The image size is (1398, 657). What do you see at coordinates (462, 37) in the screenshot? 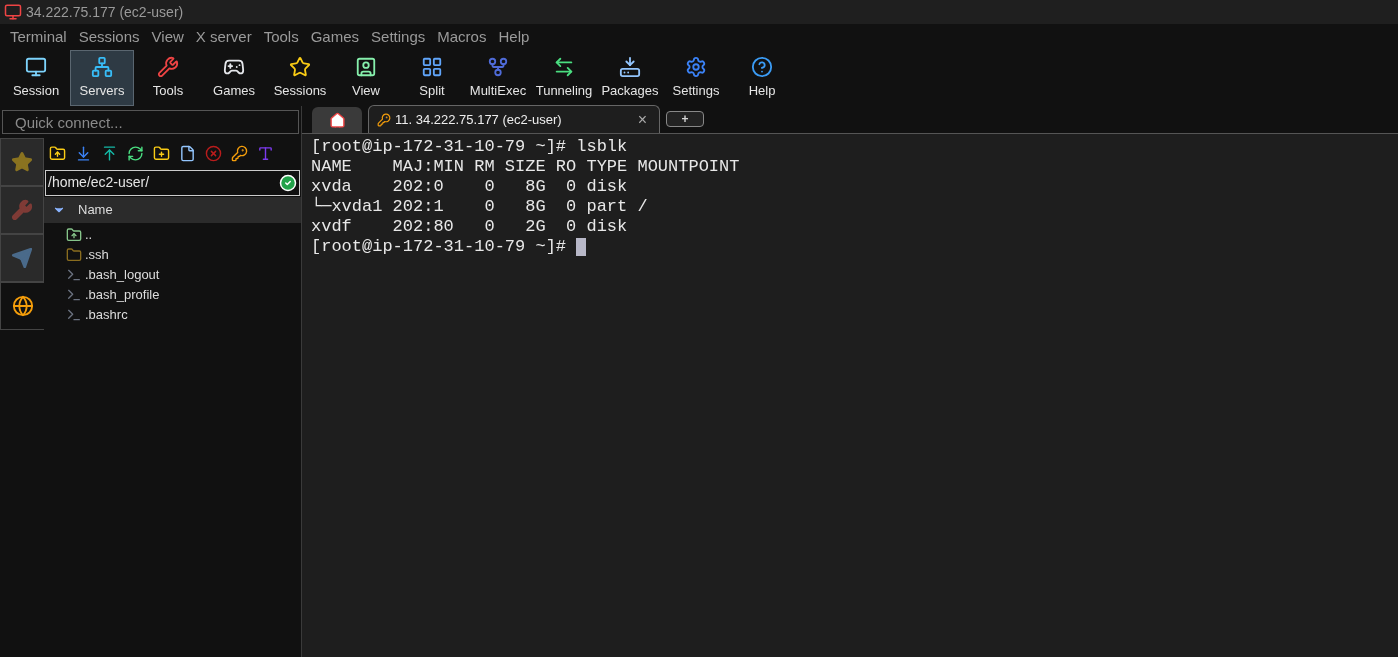
I see `menu-item: Macros` at bounding box center [462, 37].